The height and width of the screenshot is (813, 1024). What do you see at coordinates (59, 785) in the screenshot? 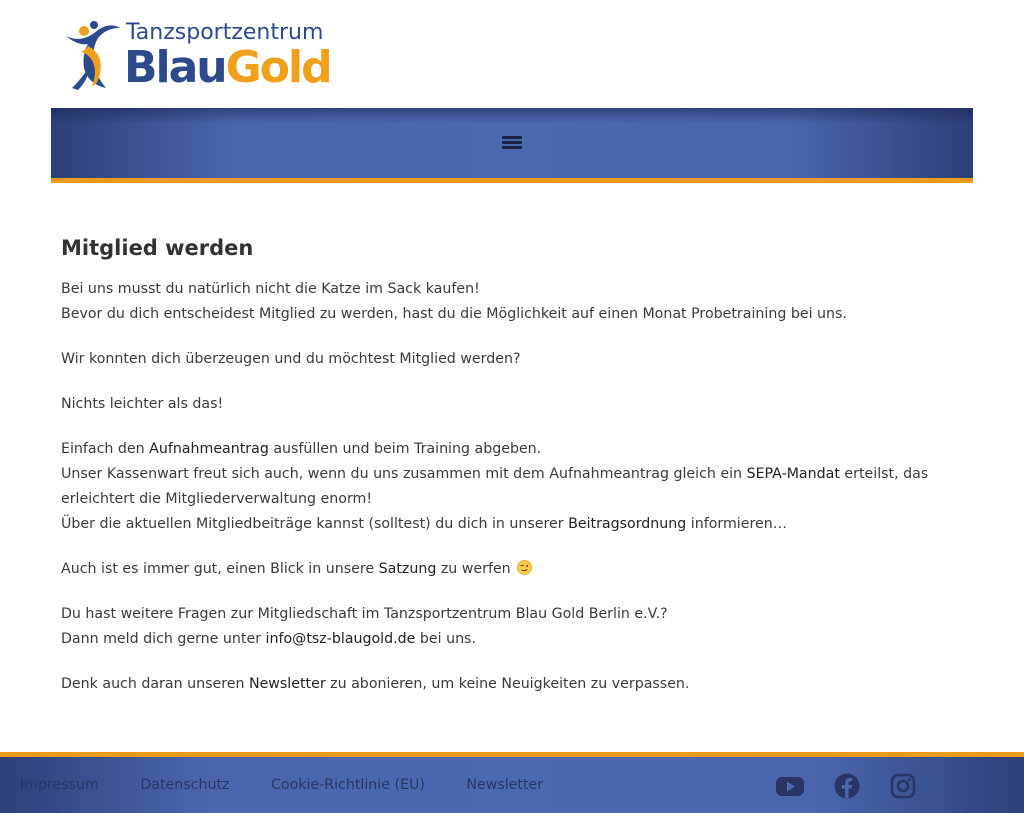
I see `footer-link-impressum: Impressum` at bounding box center [59, 785].